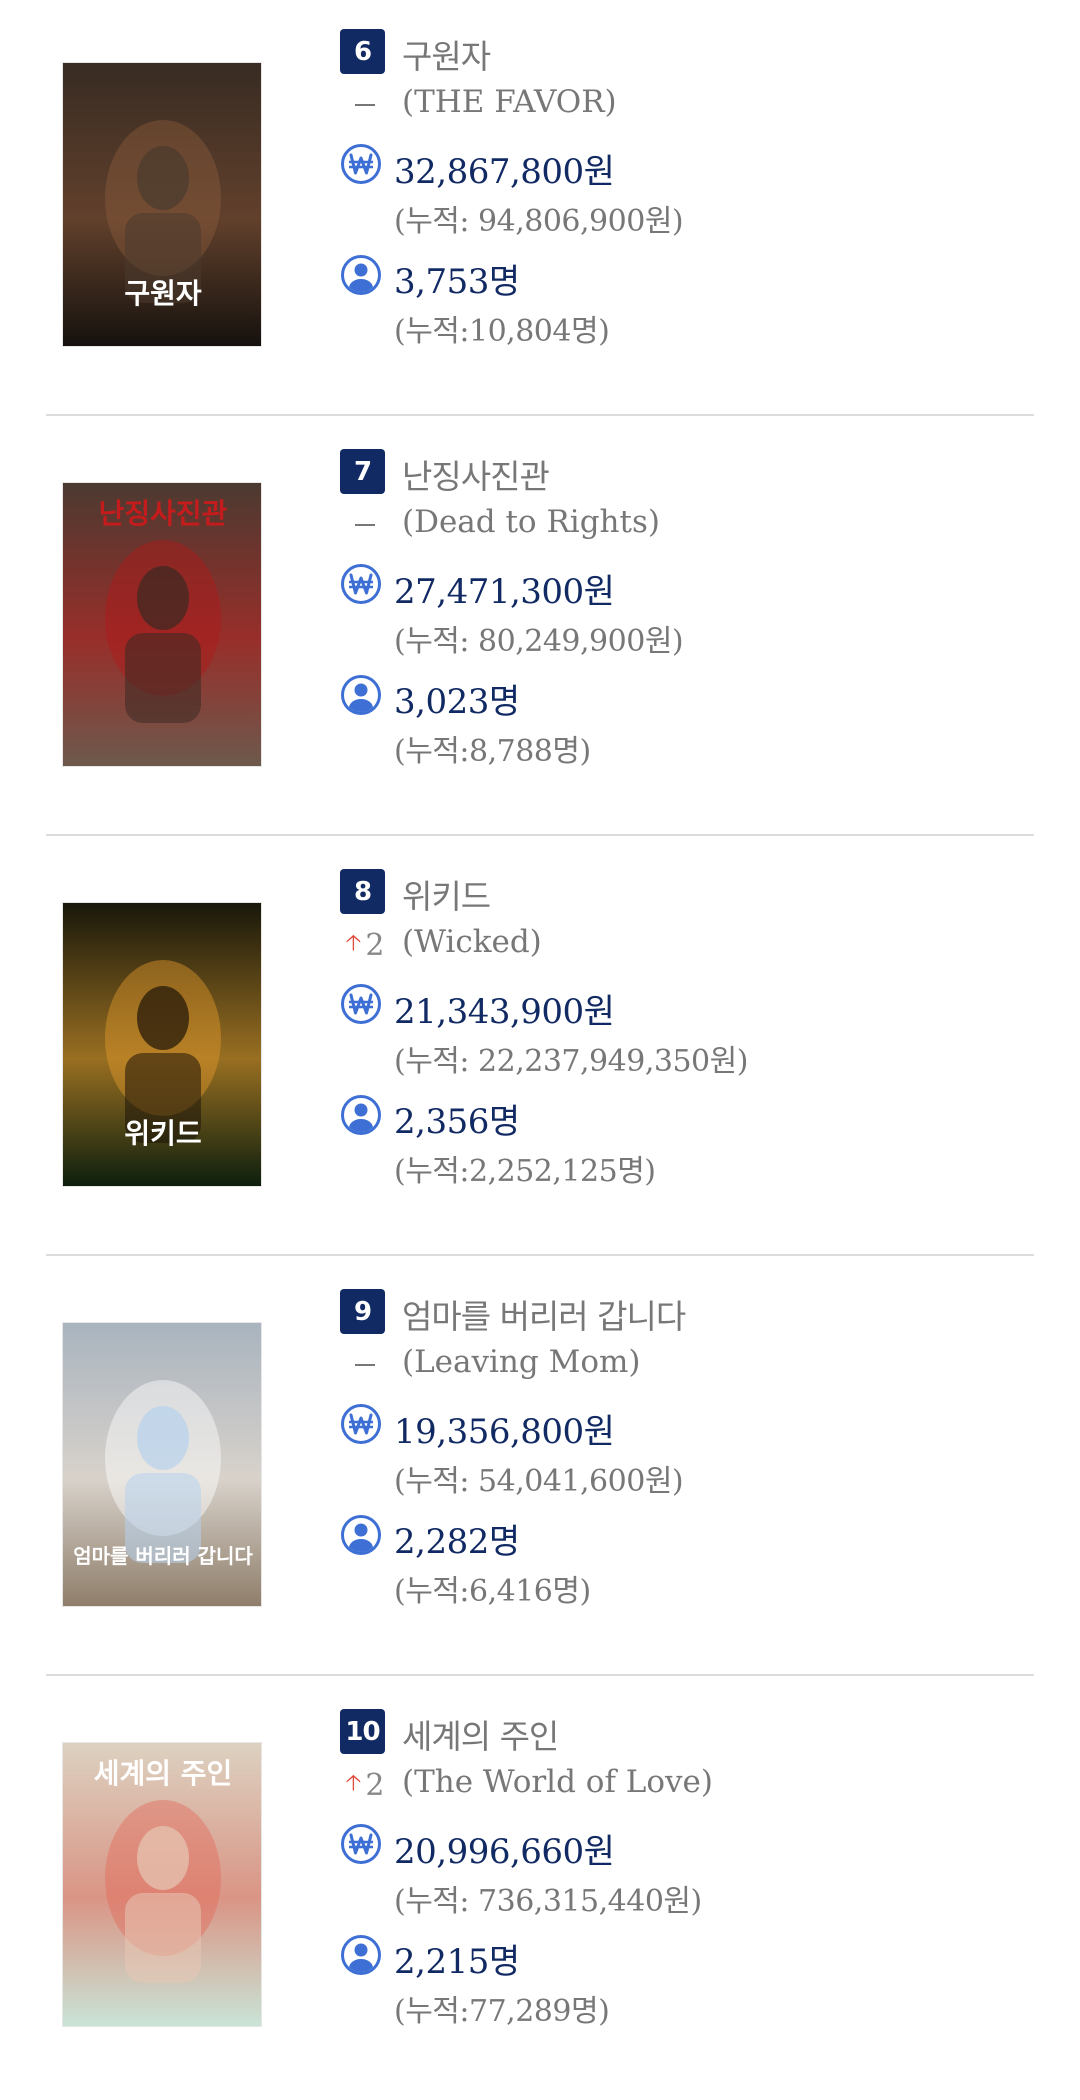  I want to click on cumulative-audience: (누적:6,416명), so click(492, 1591).